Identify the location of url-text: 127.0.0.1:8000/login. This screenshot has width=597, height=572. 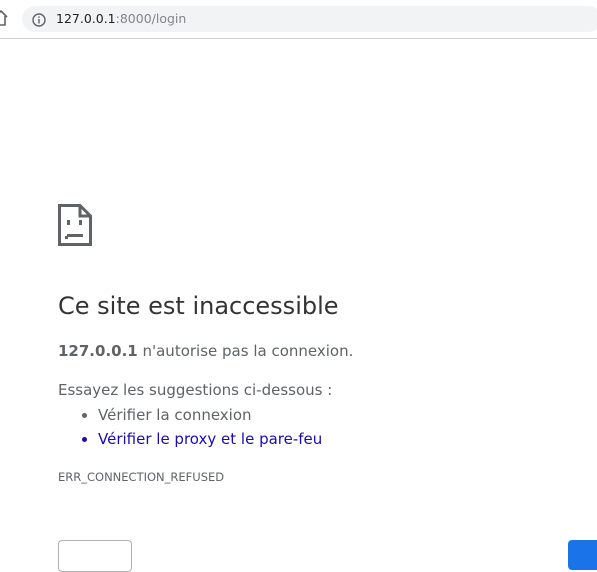
(121, 19).